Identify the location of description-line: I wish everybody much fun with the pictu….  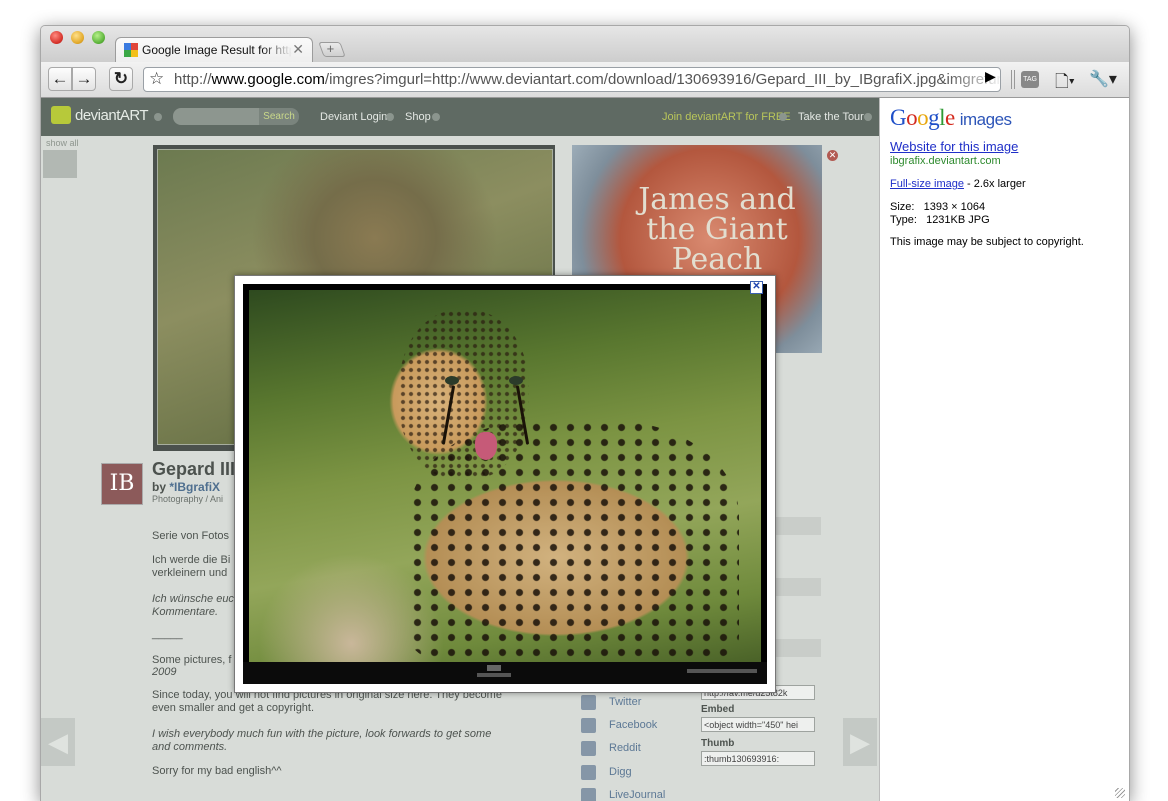
(322, 734).